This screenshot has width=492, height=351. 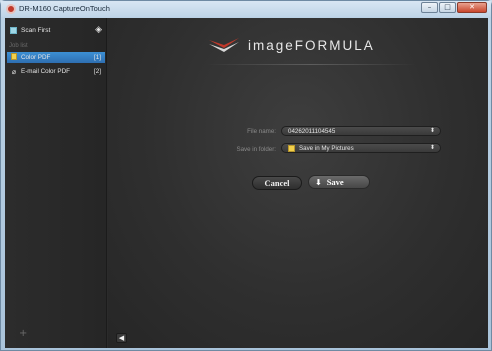 I want to click on title-bar: DR-M160 CaptureOnTouch – □ ✕, so click(x=246, y=9).